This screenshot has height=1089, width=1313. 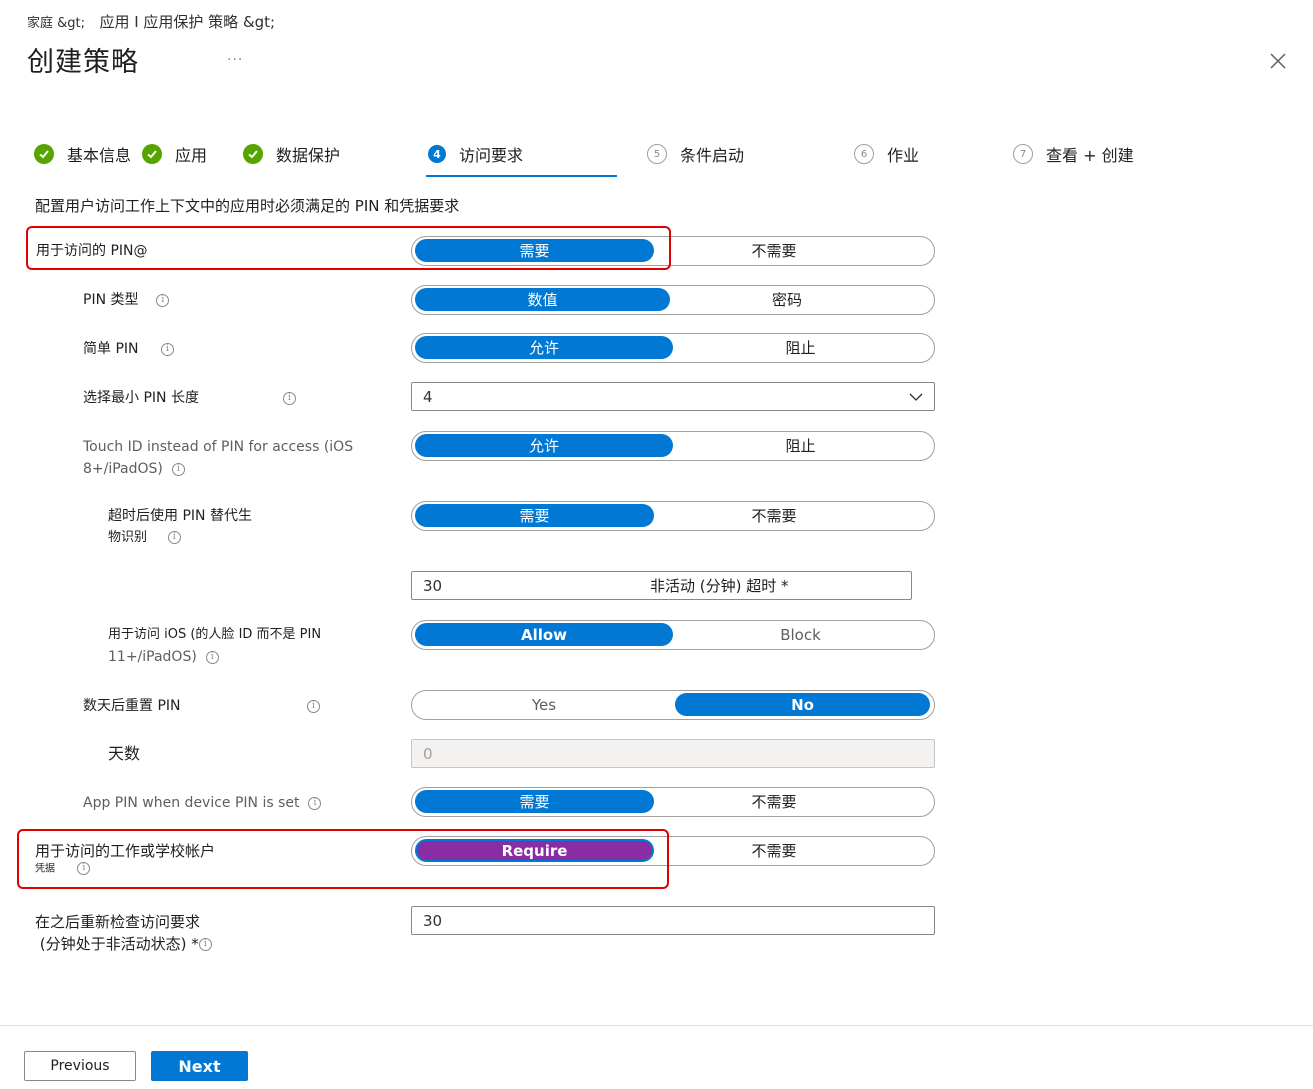 I want to click on breadcrumb-app-protection: 应用 I 应用保护 策略 &gt;, so click(x=187, y=22).